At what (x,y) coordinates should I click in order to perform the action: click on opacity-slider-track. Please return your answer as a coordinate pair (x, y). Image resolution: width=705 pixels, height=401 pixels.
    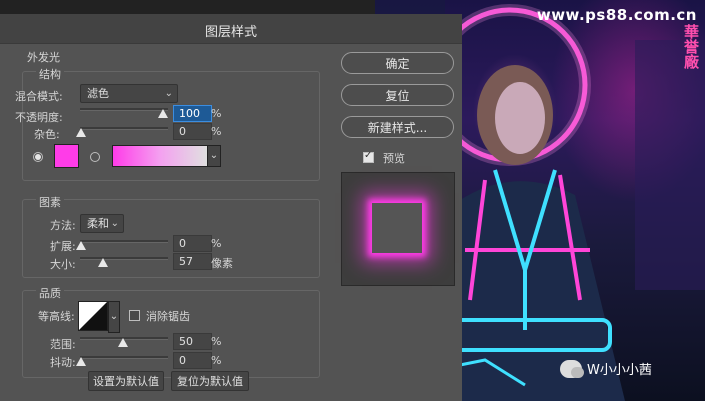
    Looking at the image, I should click on (124, 109).